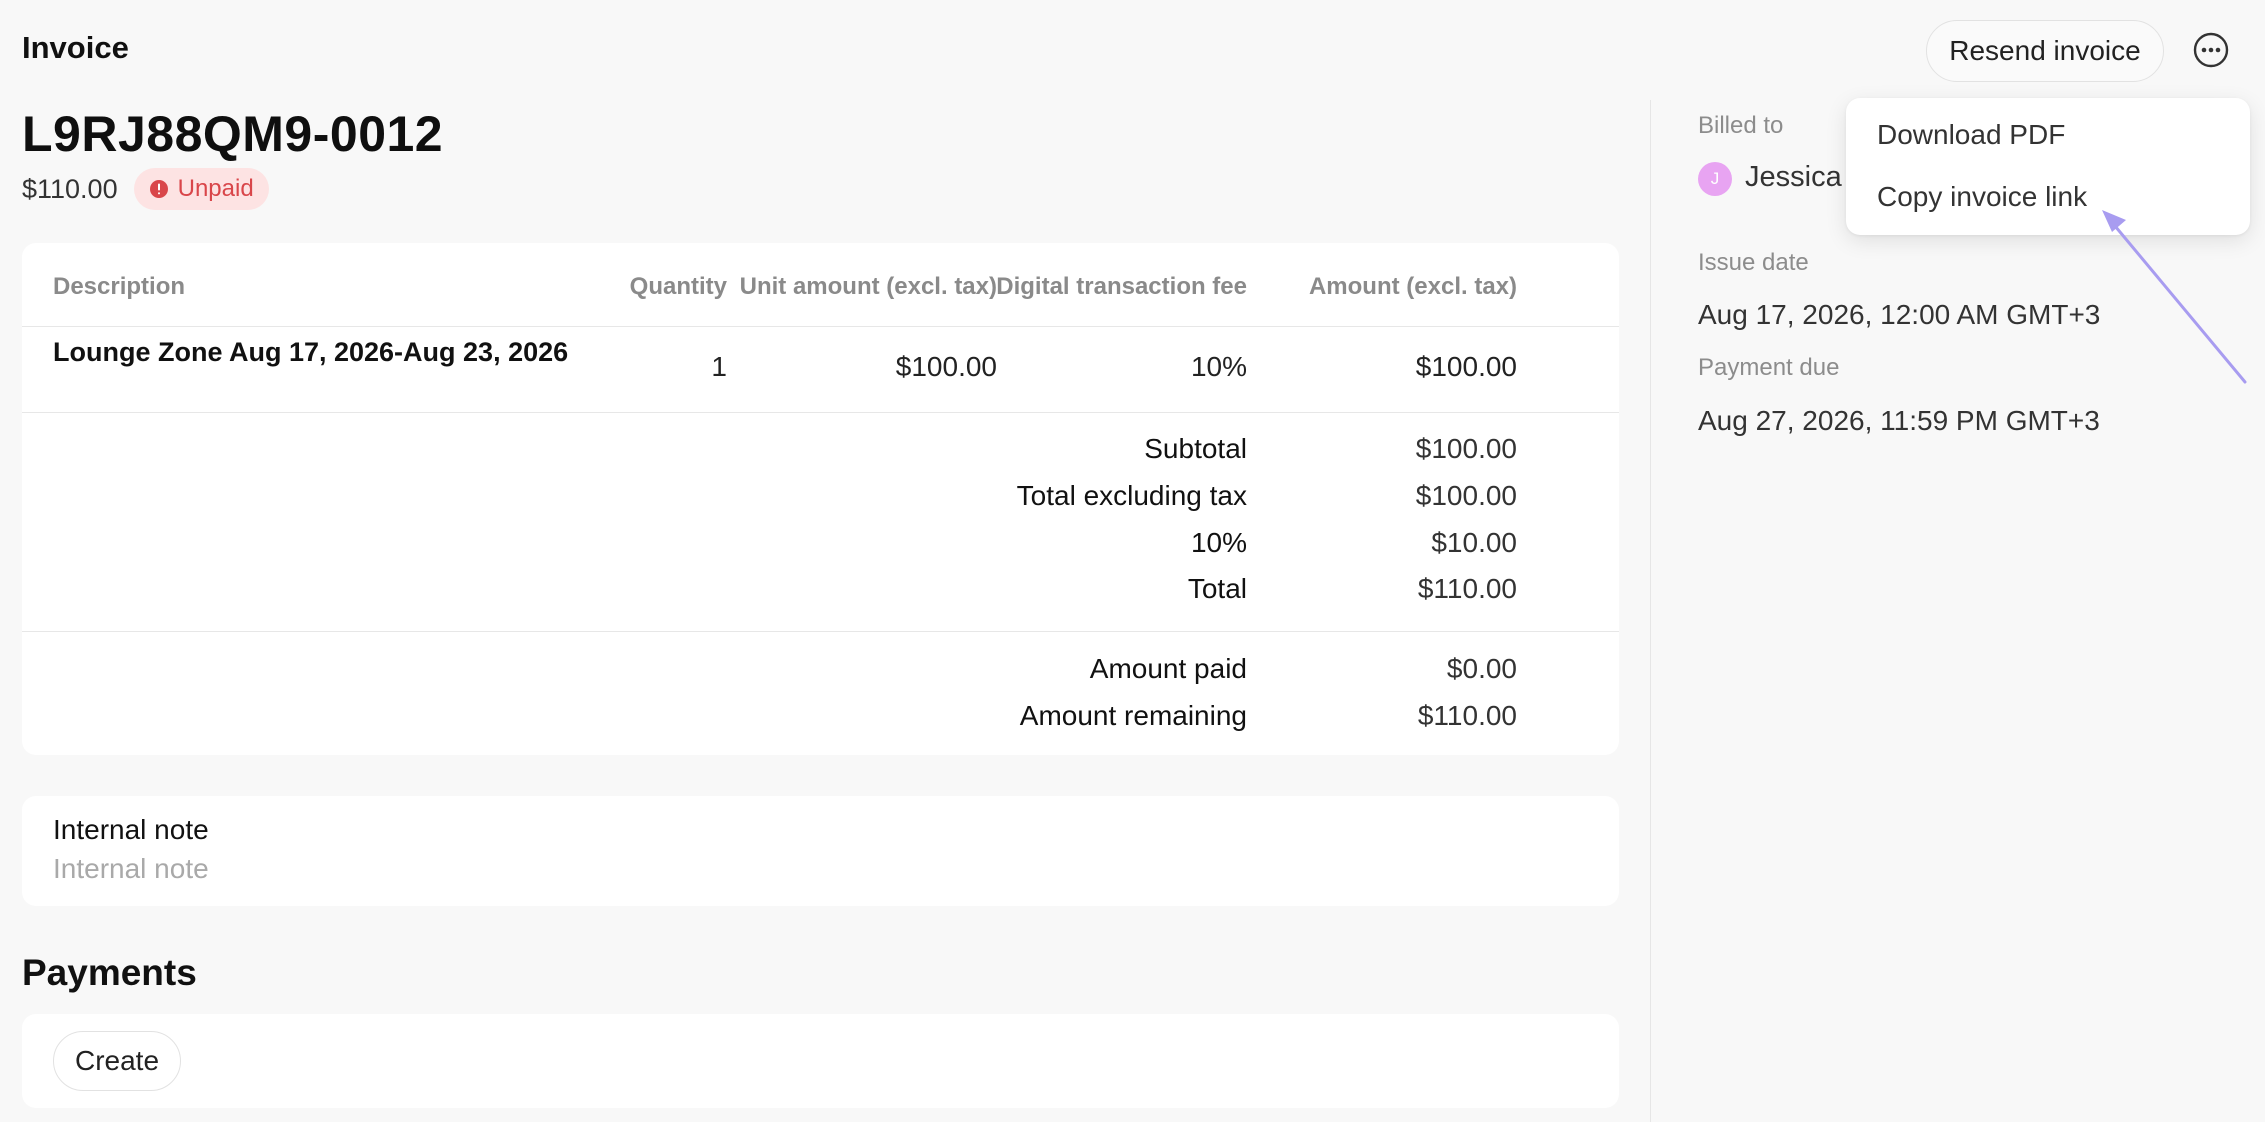  What do you see at coordinates (117, 1061) in the screenshot?
I see `create-payment-button: Create` at bounding box center [117, 1061].